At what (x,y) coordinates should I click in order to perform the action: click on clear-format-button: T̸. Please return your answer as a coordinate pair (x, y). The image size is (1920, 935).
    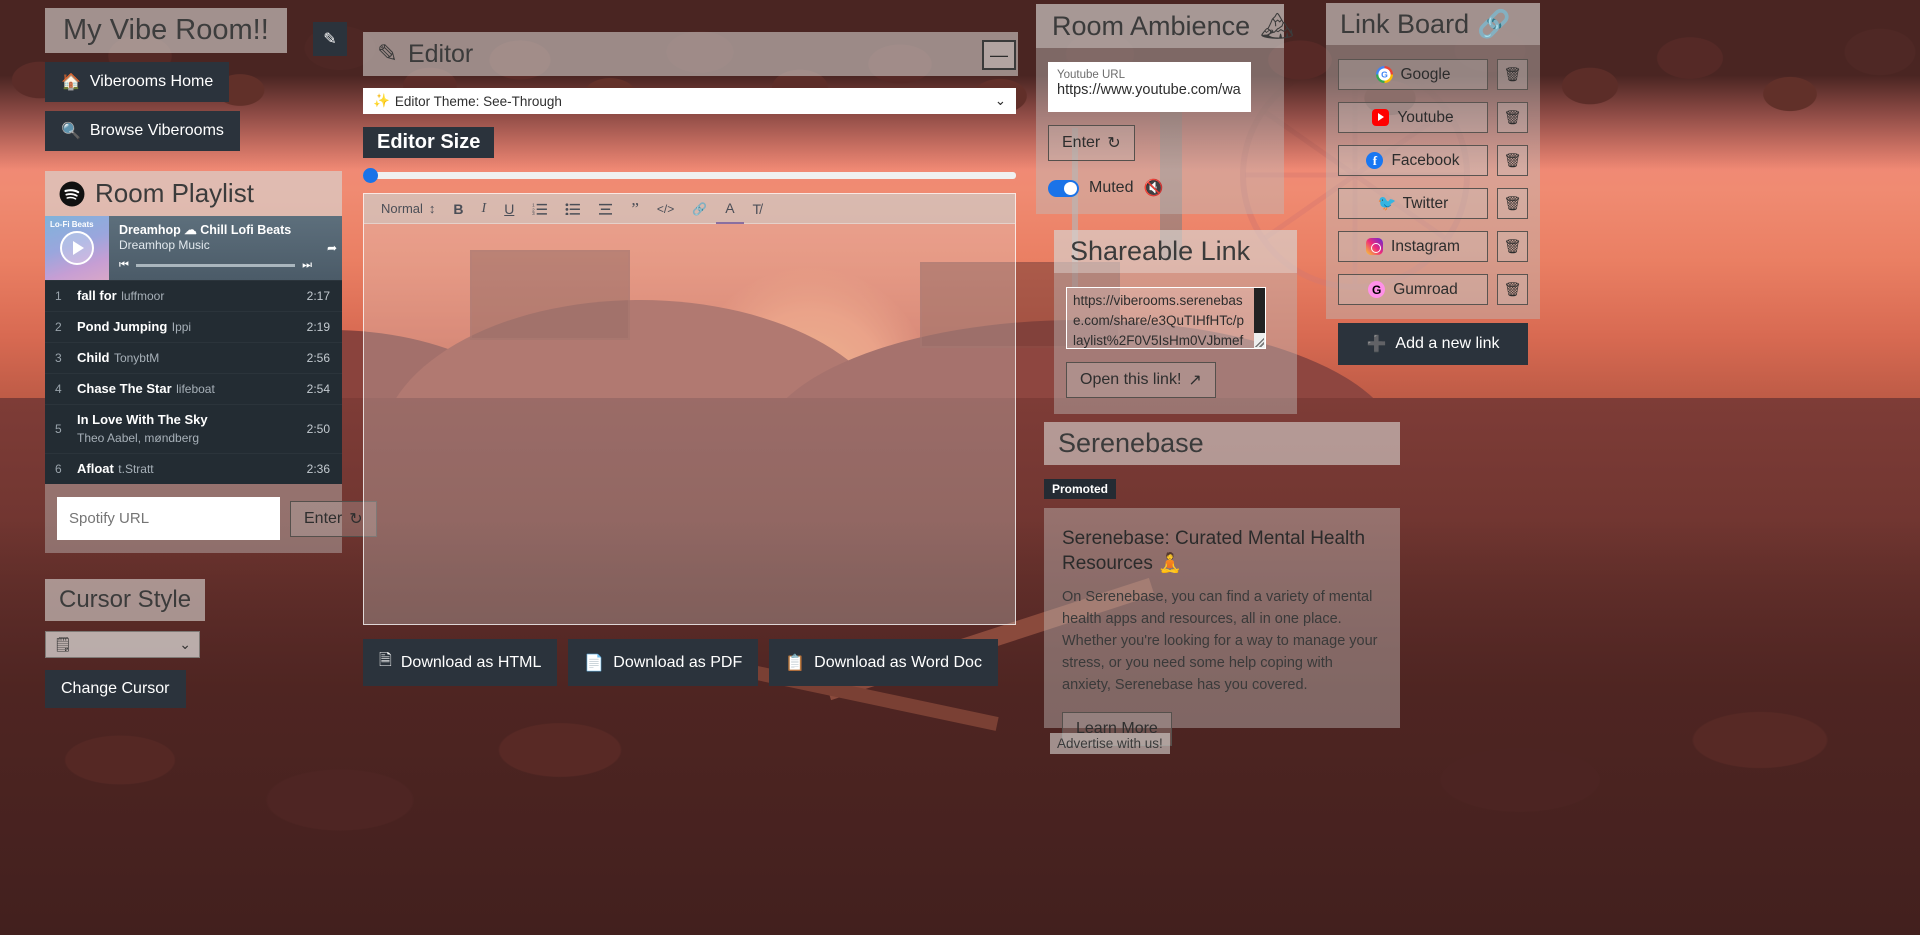
    Looking at the image, I should click on (757, 209).